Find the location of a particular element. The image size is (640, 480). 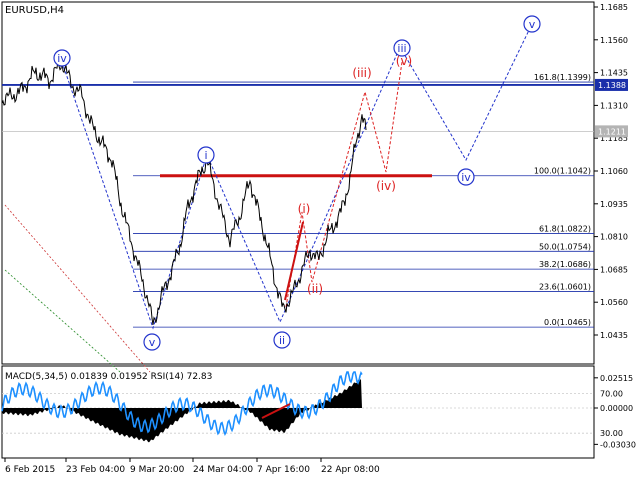

price-tick-label-6: 1.0935 is located at coordinates (614, 204).